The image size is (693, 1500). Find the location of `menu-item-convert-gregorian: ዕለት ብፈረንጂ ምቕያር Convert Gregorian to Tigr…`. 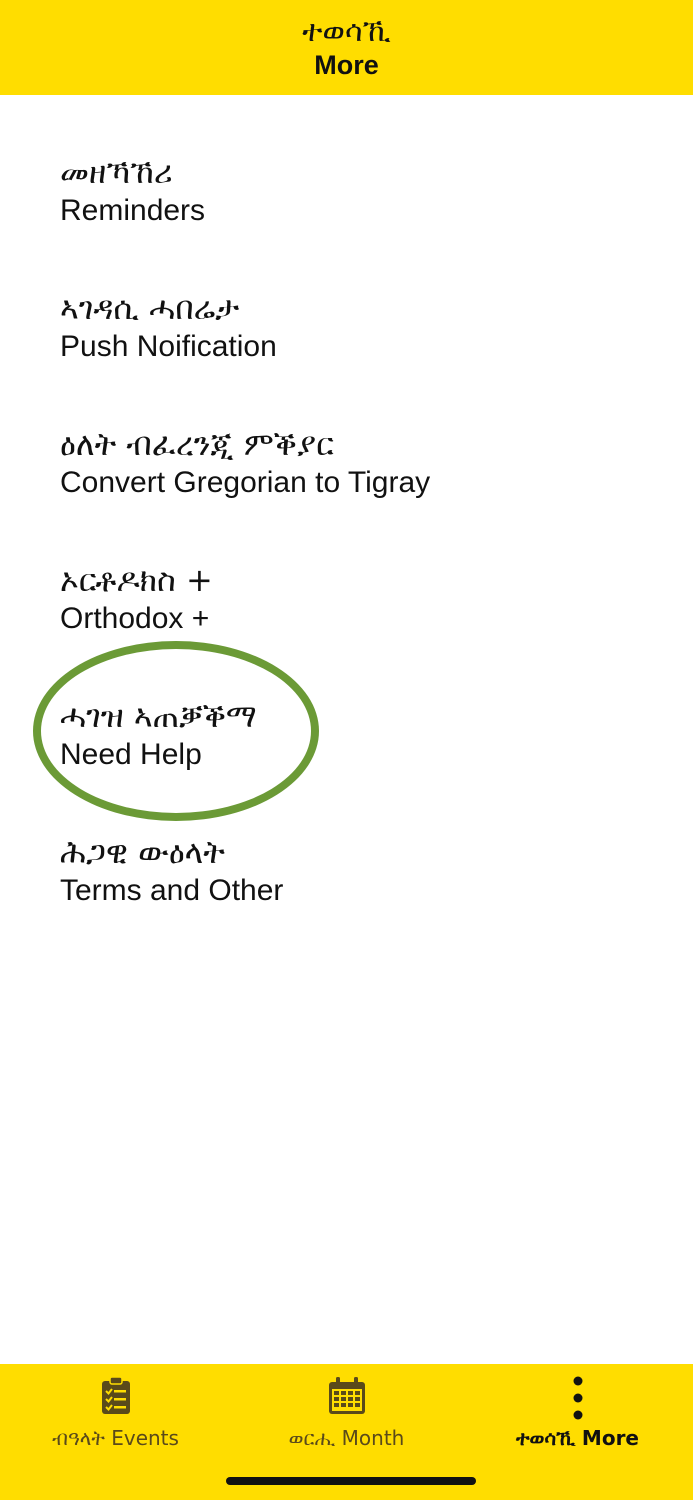

menu-item-convert-gregorian: ዕለት ብፈረንጂ ምቕያር Convert Gregorian to Tigr… is located at coordinates (360, 478).